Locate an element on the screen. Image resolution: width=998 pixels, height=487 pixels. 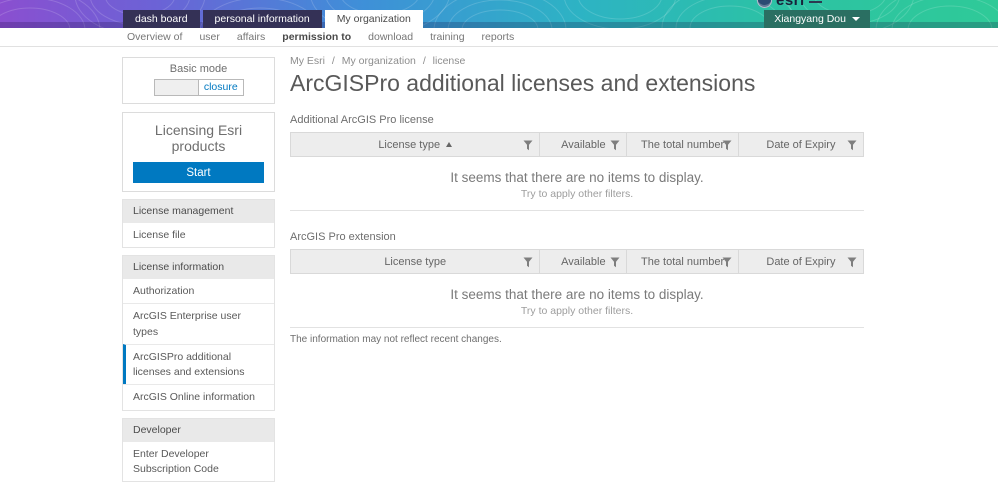
section-header: Developer is located at coordinates (198, 429).